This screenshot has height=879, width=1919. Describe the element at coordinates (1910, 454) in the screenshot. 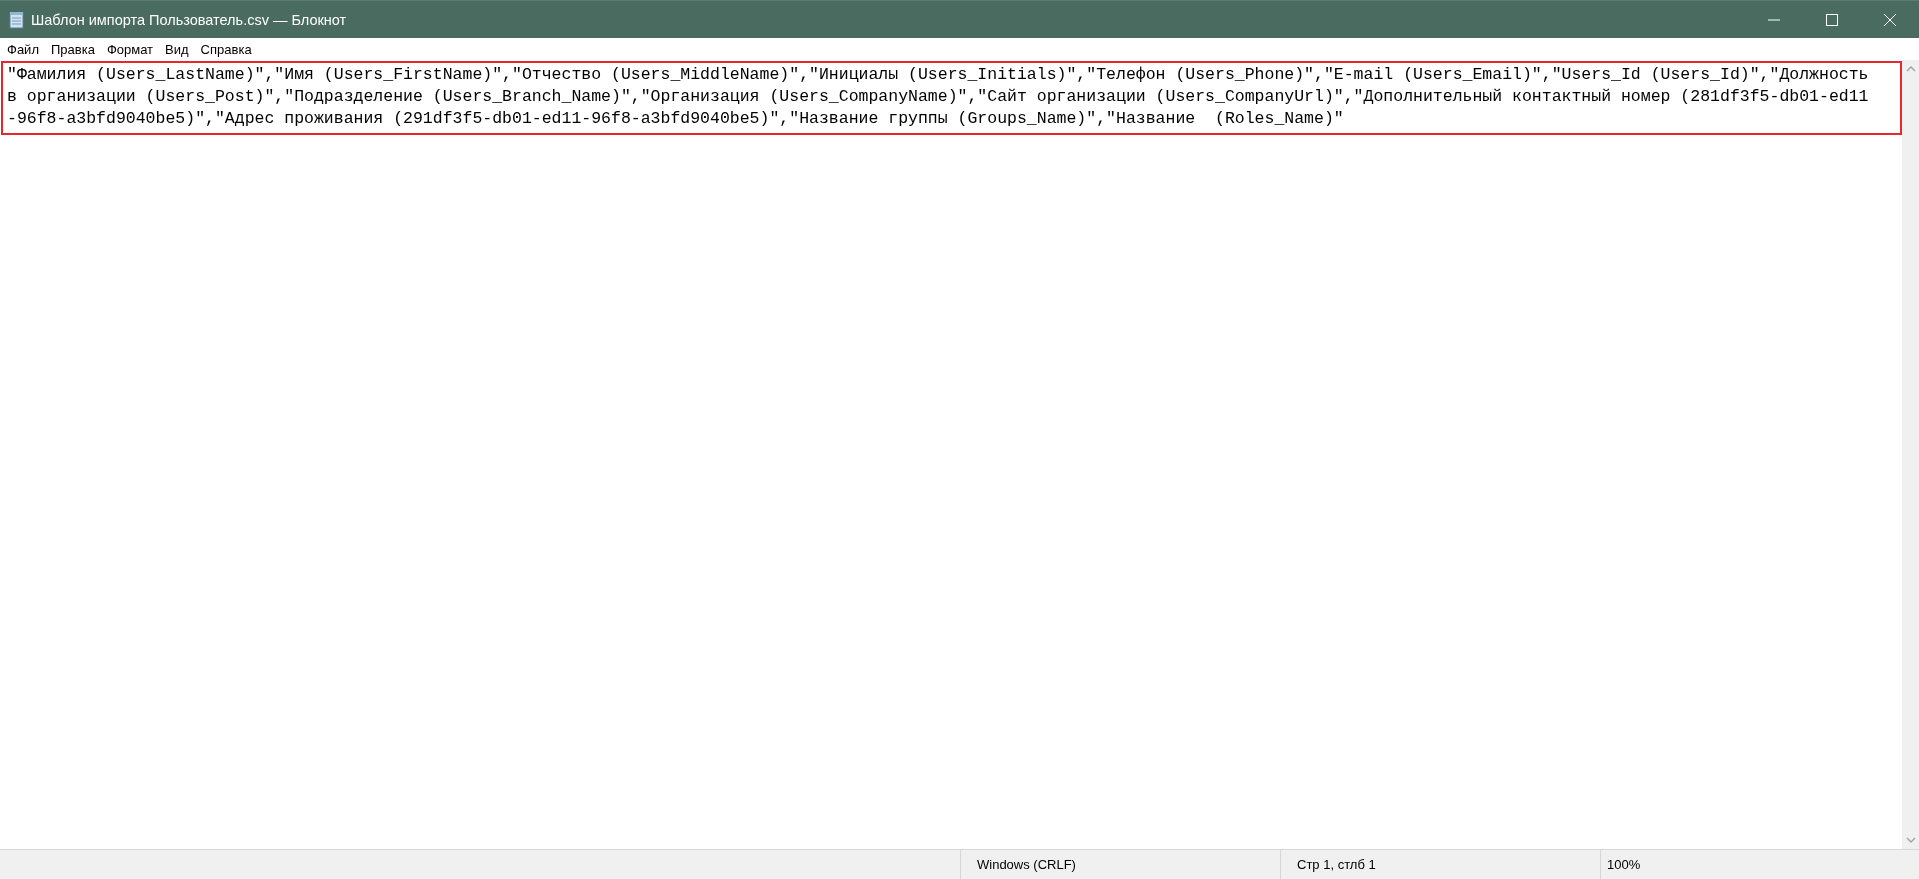

I see `vertical-scrollbar` at that location.